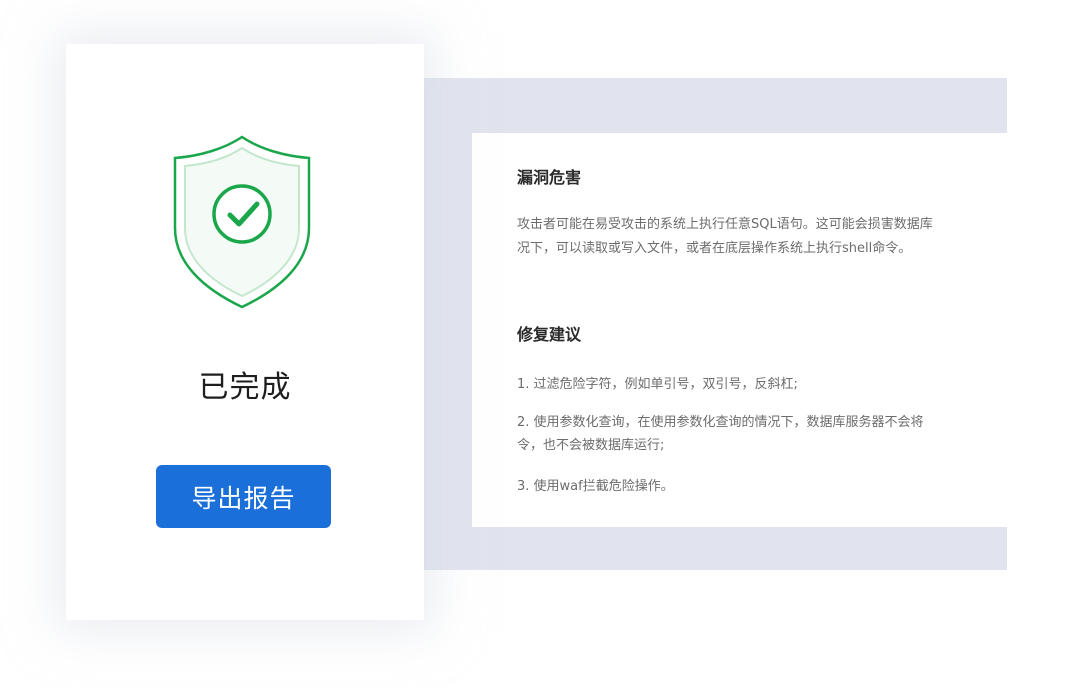 The width and height of the screenshot is (1072, 688). Describe the element at coordinates (243, 496) in the screenshot. I see `export-report-button: 导出报告` at that location.